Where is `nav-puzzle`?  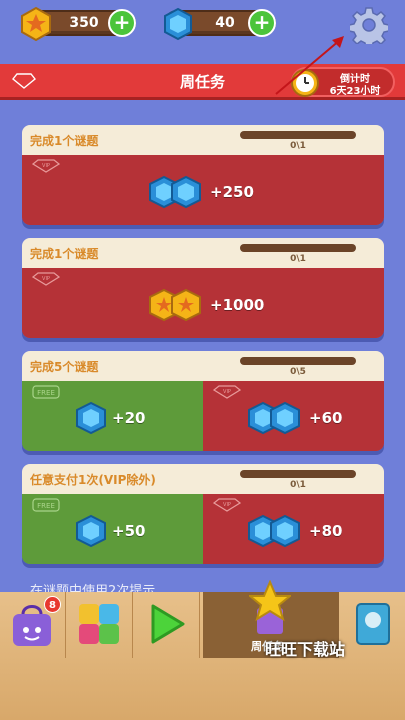 nav-puzzle is located at coordinates (100, 625).